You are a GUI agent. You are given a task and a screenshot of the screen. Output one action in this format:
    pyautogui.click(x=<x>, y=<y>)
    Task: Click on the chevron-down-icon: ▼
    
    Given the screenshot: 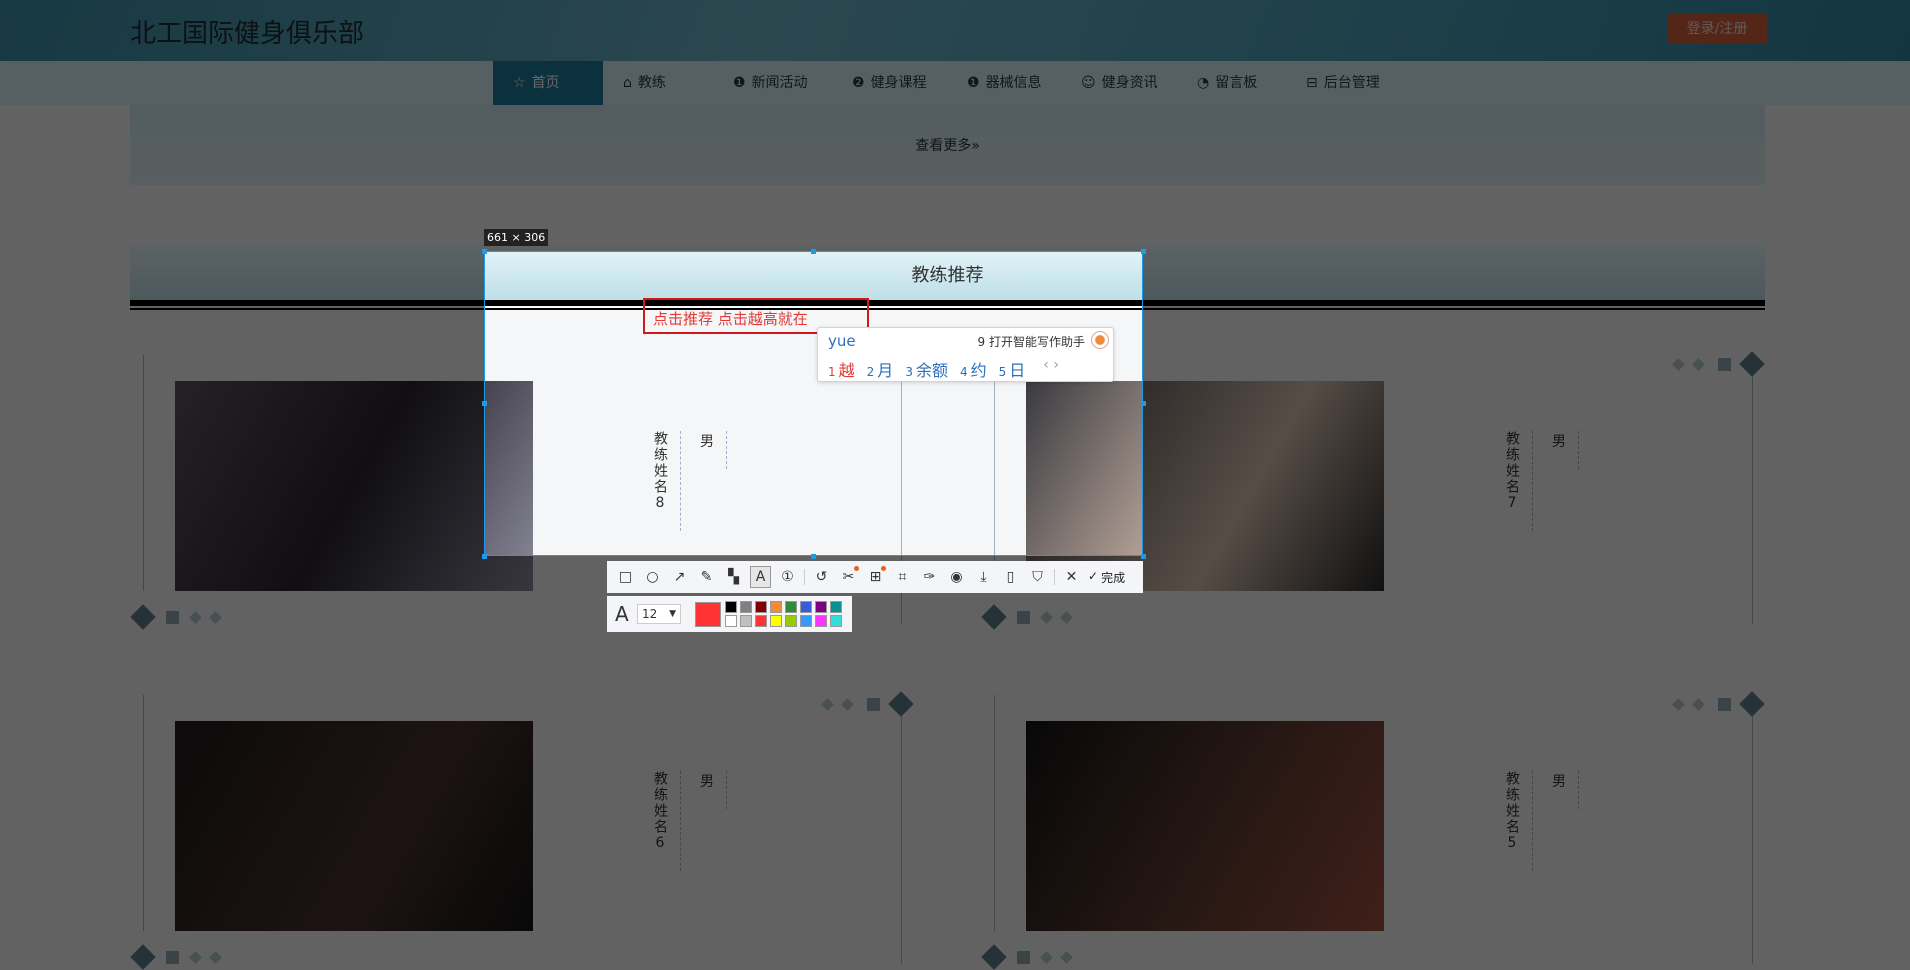 What is the action you would take?
    pyautogui.click(x=672, y=614)
    